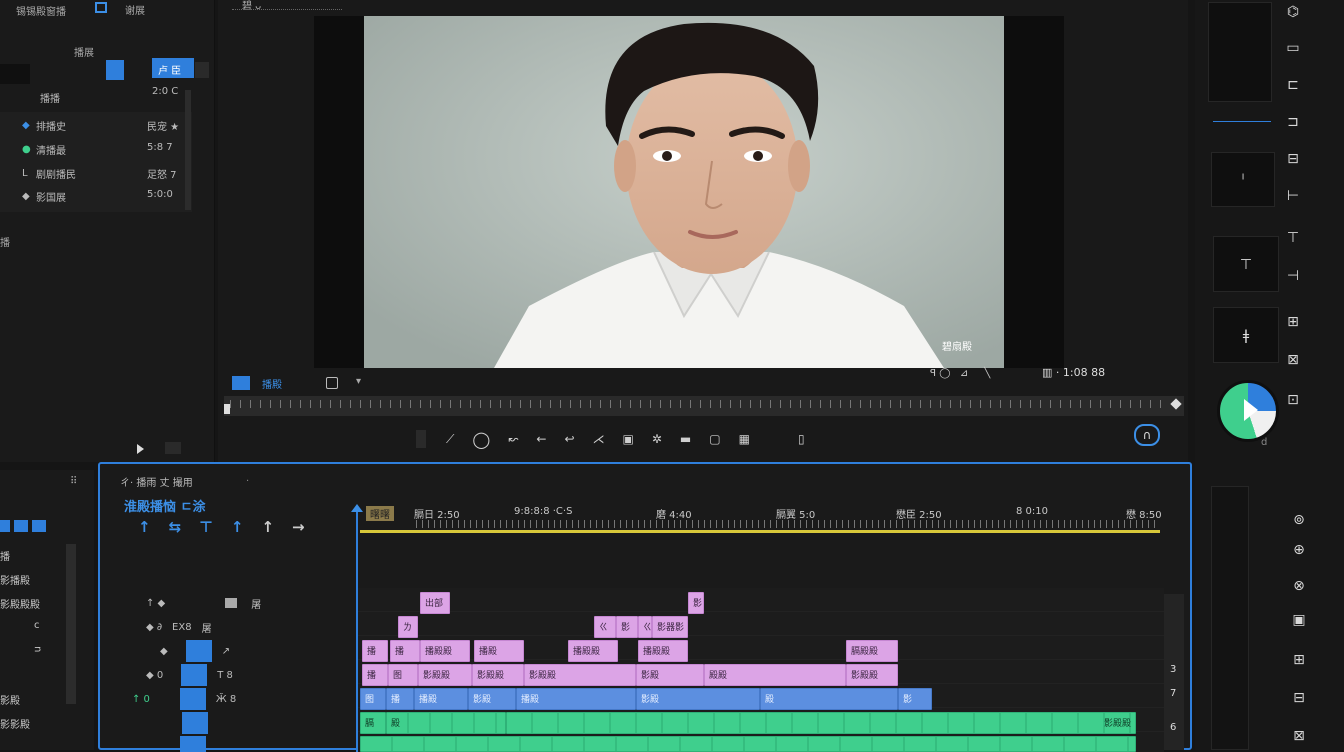 This screenshot has width=1344, height=752. I want to click on left-list-item: ᴝ, so click(37, 649).